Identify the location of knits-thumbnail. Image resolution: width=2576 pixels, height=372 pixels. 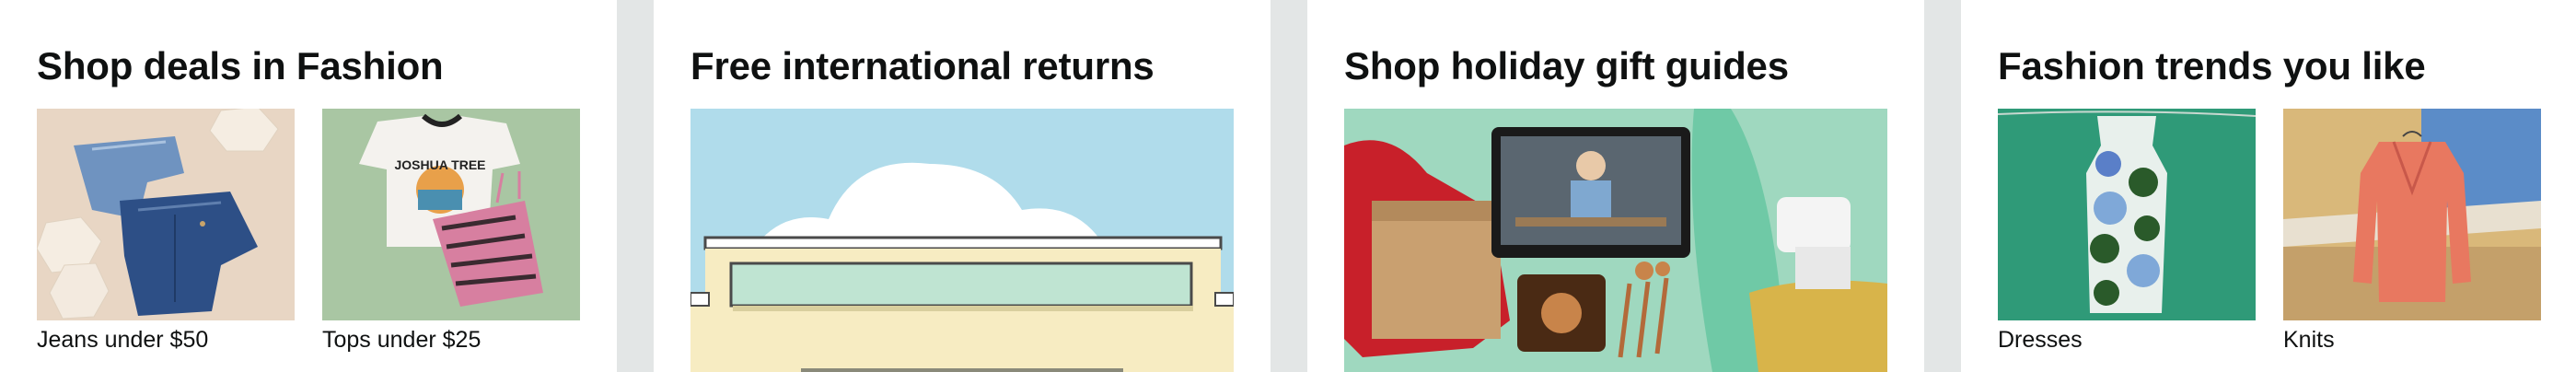
(2412, 214).